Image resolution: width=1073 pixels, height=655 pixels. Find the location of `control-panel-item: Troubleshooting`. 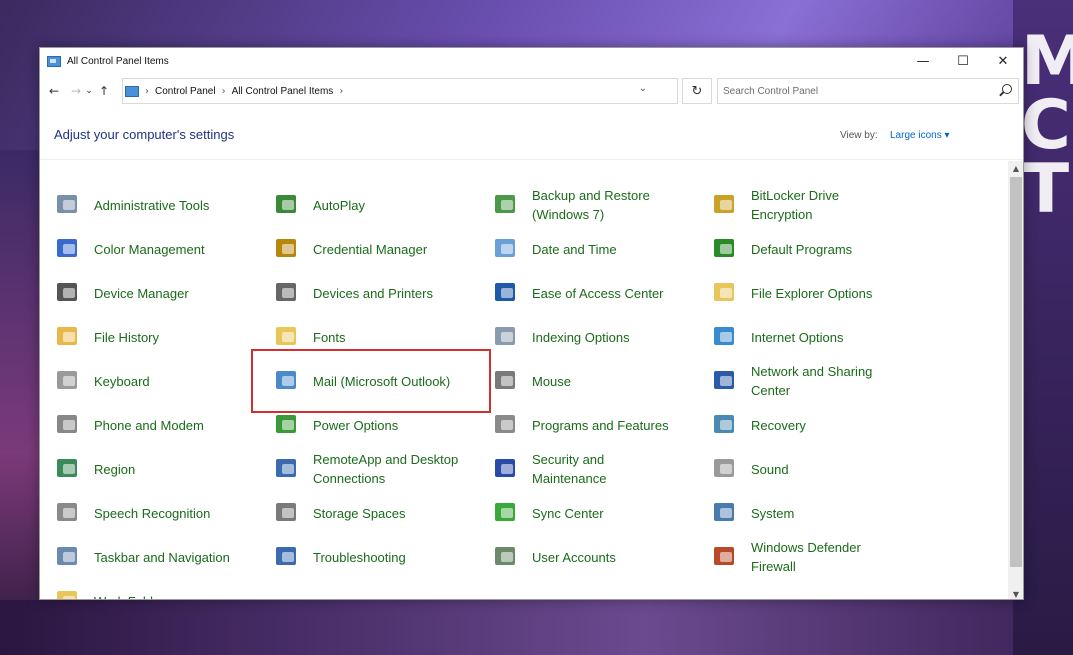

control-panel-item: Troubleshooting is located at coordinates (366, 557).